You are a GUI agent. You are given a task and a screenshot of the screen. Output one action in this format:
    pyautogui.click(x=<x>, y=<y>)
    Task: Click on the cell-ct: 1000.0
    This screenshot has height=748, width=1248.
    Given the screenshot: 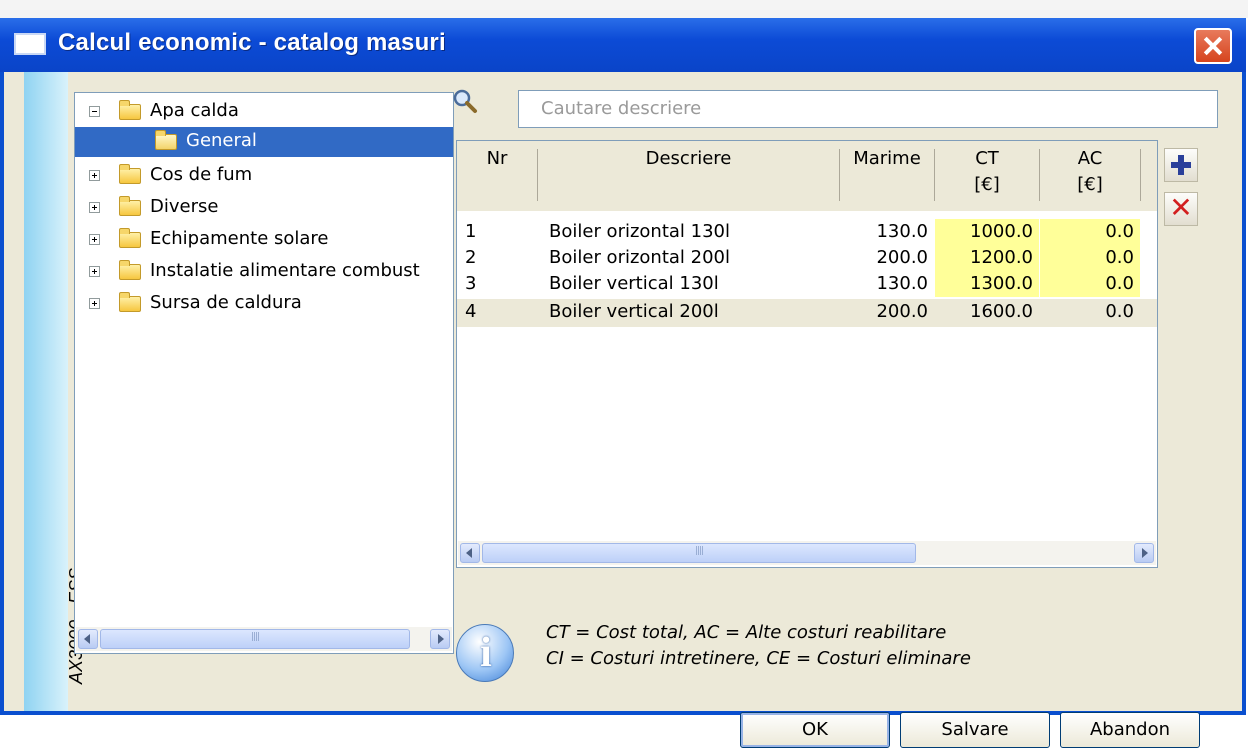 What is the action you would take?
    pyautogui.click(x=987, y=232)
    